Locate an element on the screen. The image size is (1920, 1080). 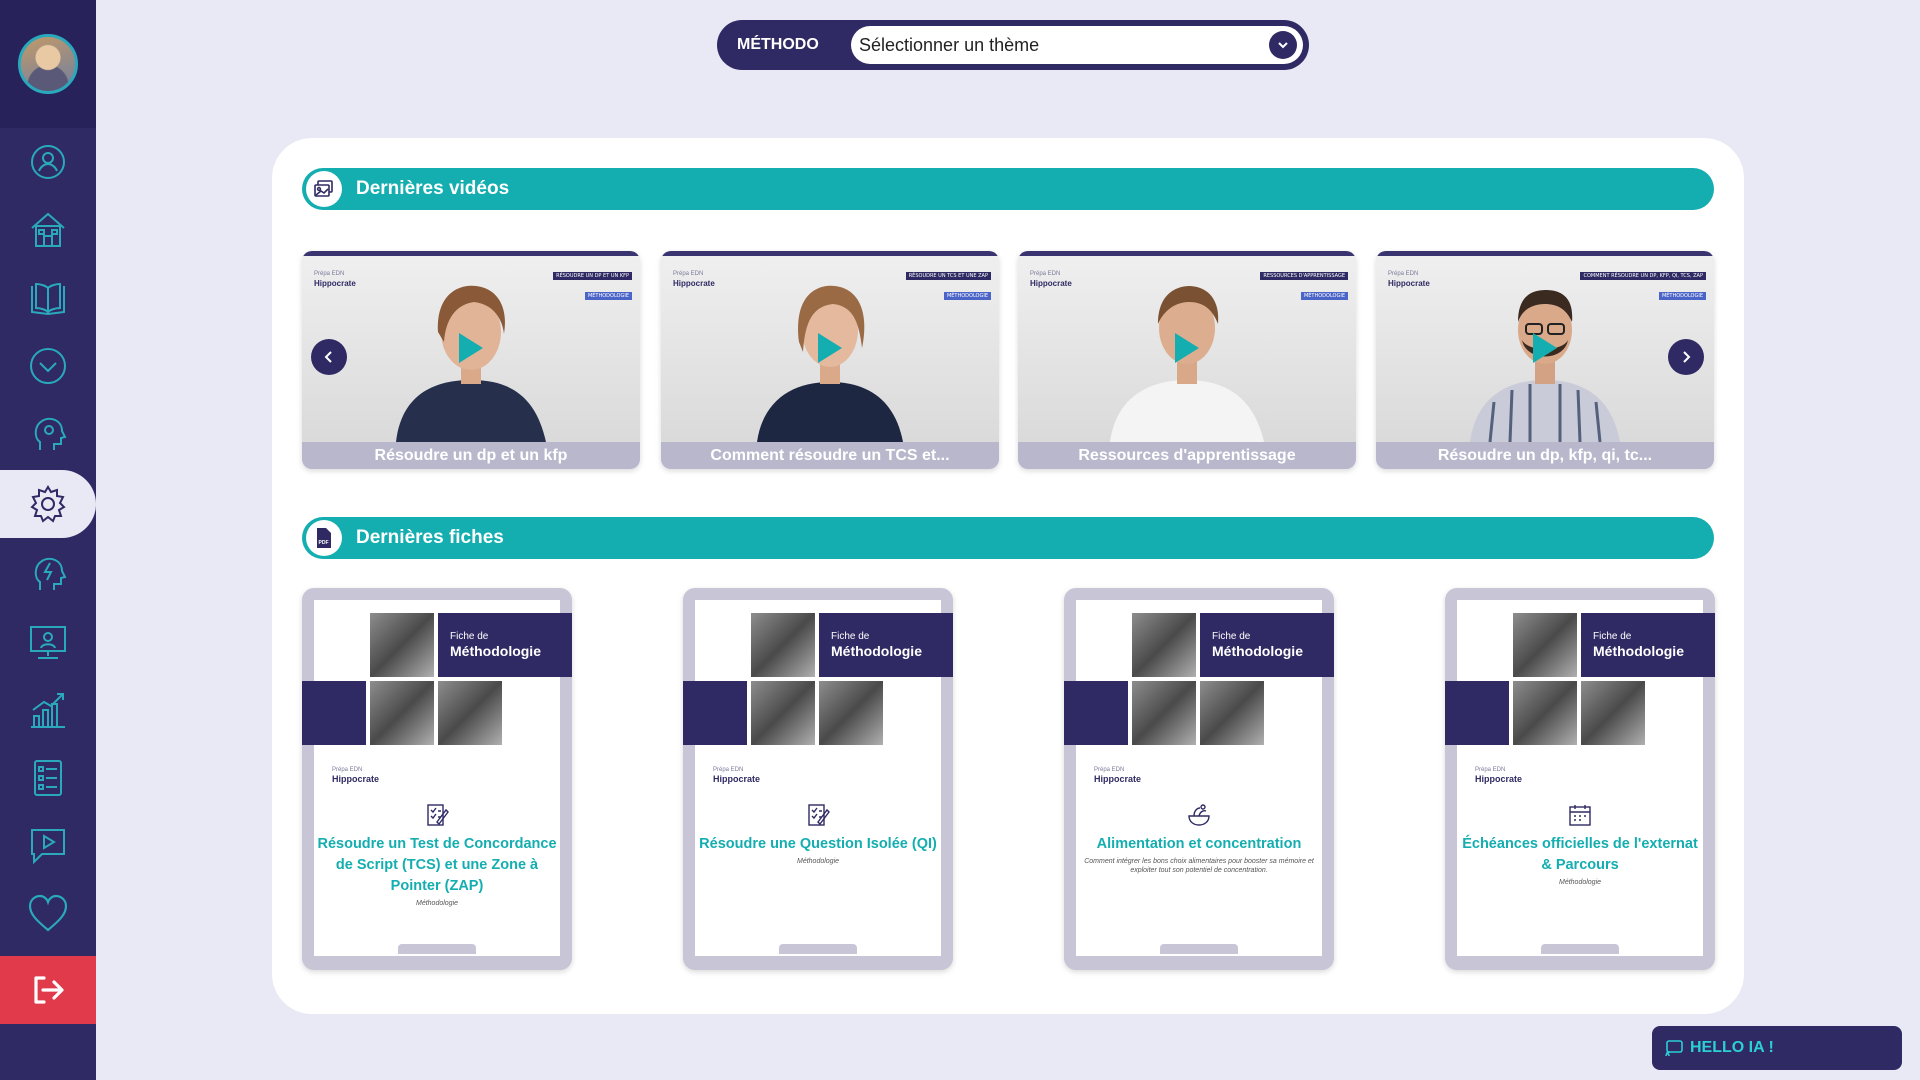
list-icon is located at coordinates (48, 778).